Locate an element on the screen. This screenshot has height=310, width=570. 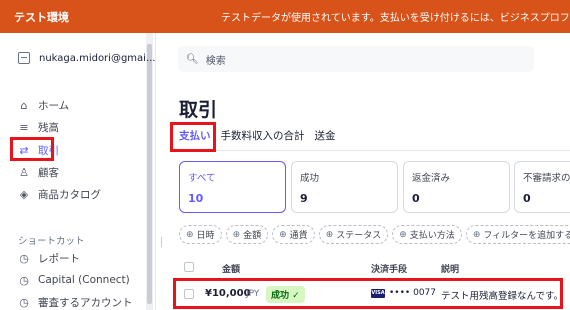
shortcut-accounts-to-review: ◷ 審査するアカウント is located at coordinates (75, 302).